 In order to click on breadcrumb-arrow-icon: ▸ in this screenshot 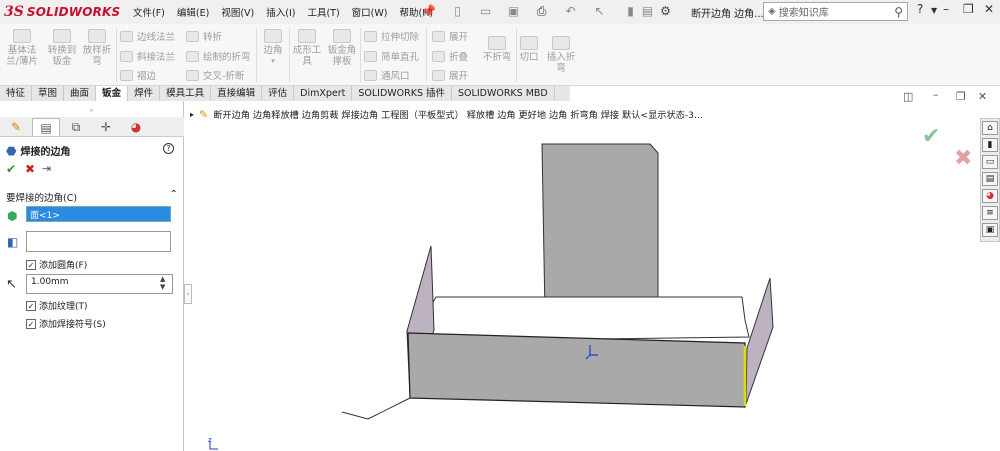, I will do `click(192, 114)`.